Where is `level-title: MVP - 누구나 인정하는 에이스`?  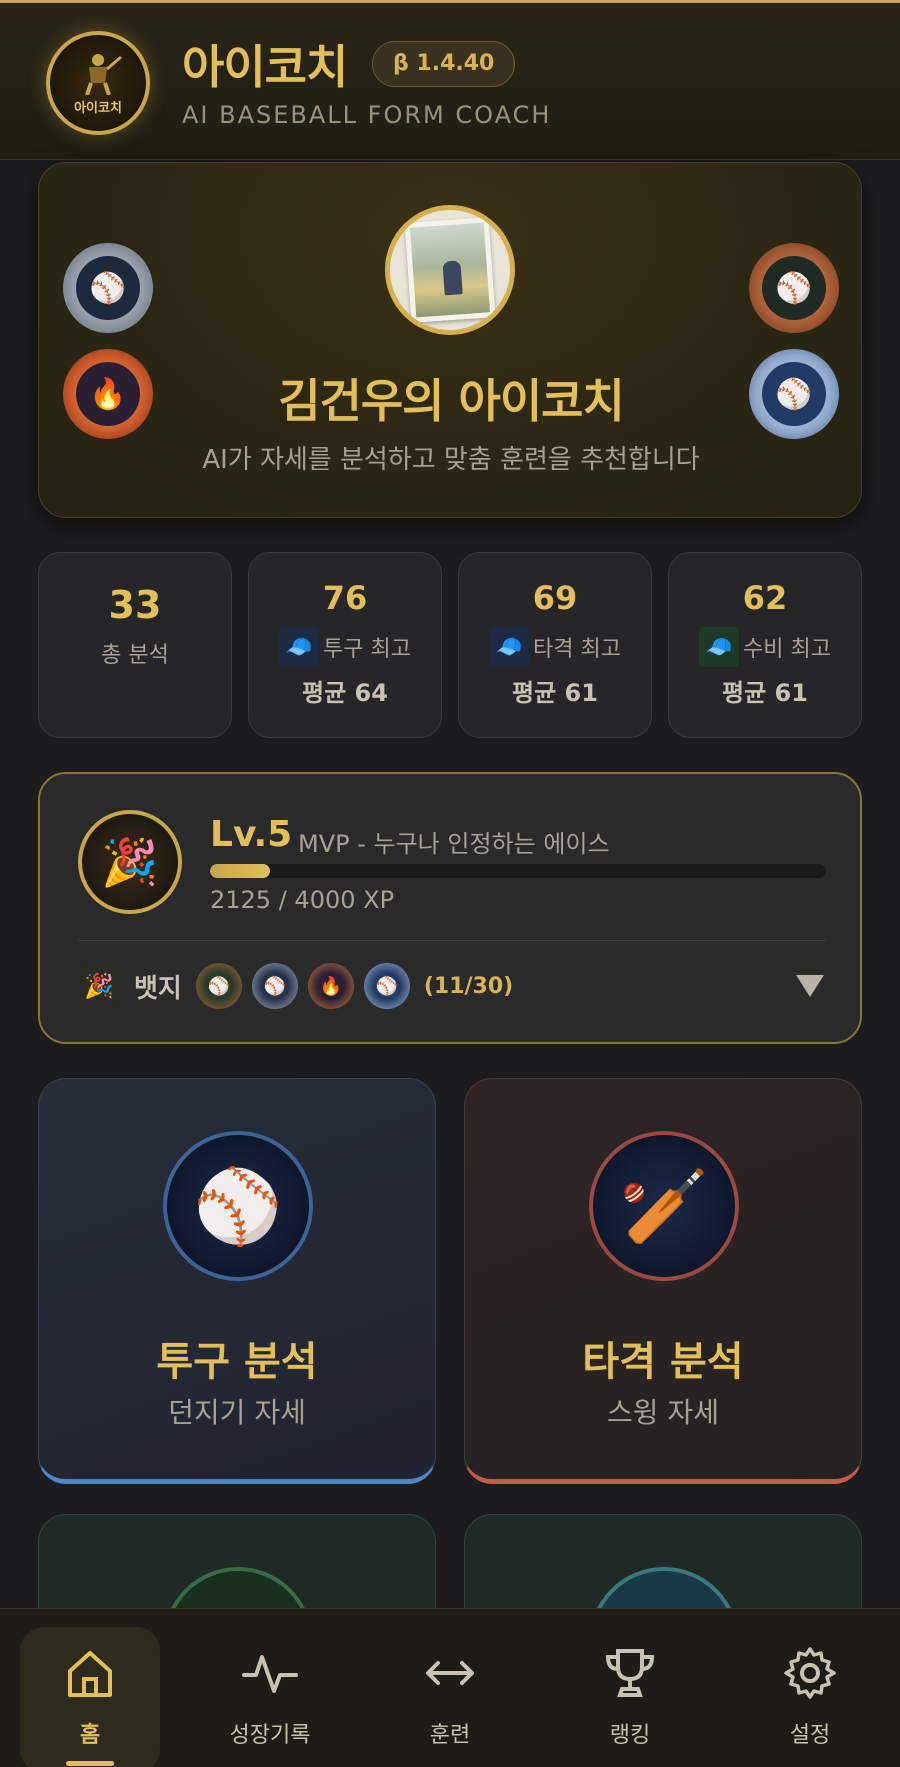 level-title: MVP - 누구나 인정하는 에이스 is located at coordinates (454, 844).